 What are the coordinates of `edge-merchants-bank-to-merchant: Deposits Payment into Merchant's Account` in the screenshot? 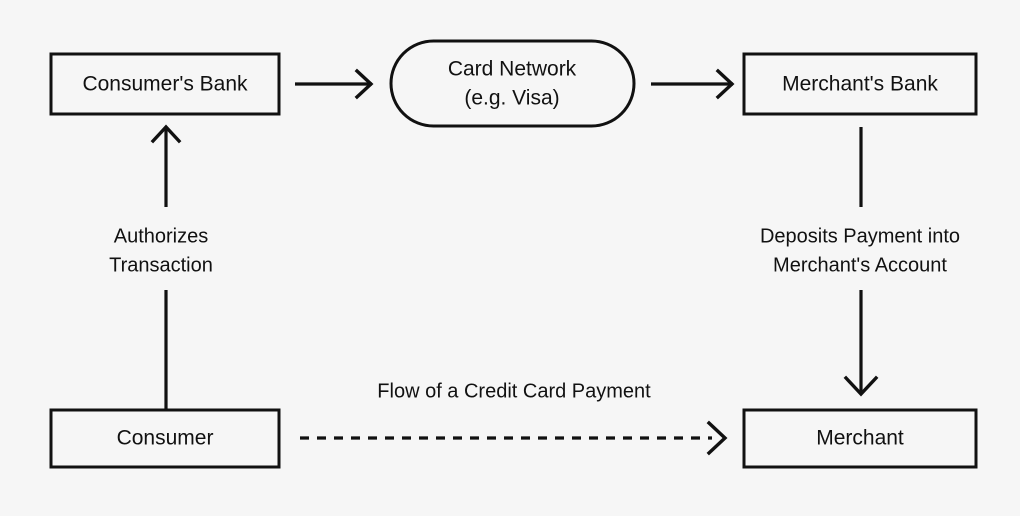 It's located at (860, 262).